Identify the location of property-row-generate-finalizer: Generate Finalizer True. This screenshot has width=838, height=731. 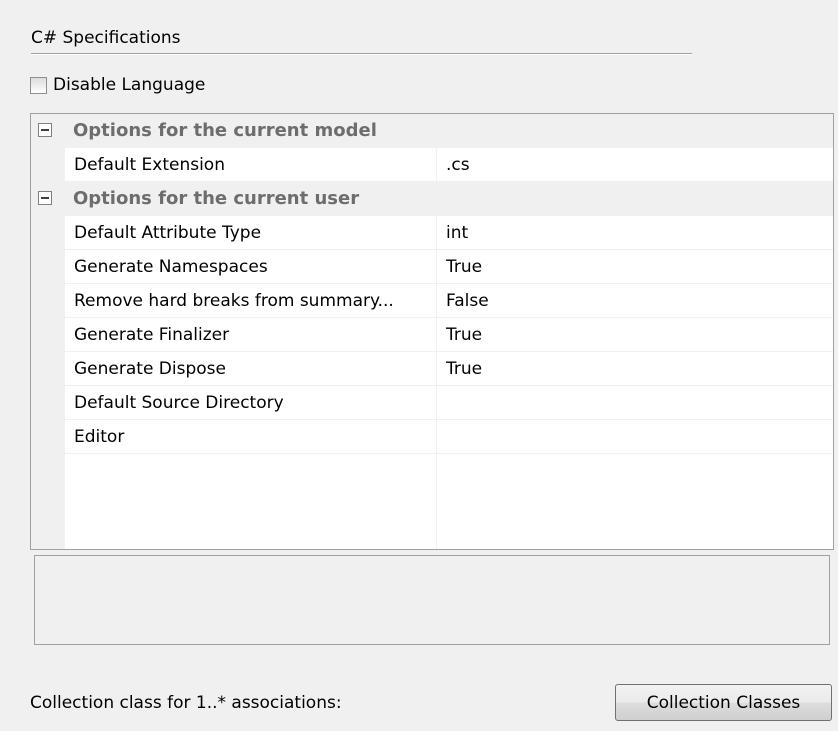
(432, 335).